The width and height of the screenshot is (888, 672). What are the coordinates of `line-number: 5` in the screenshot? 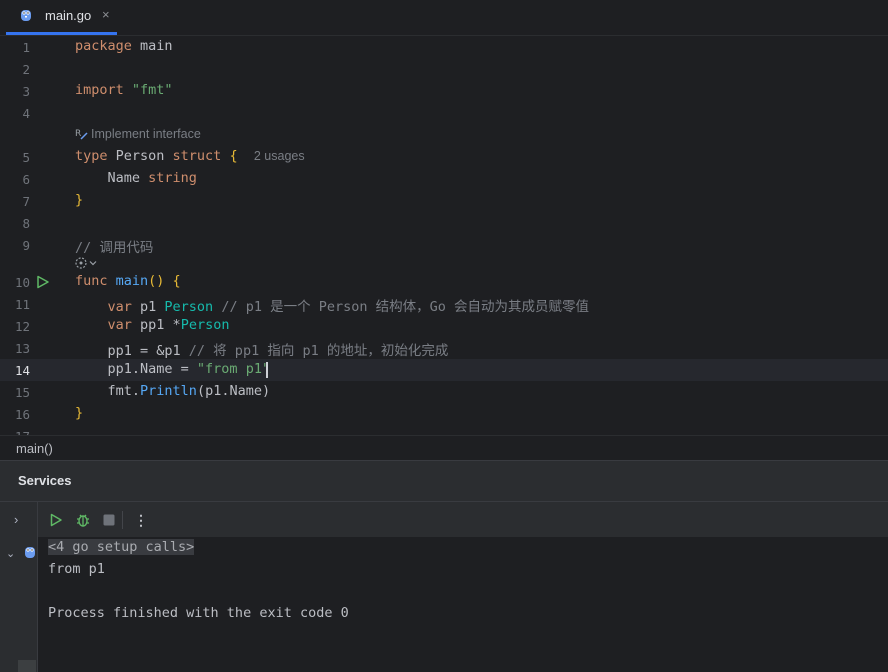 It's located at (26, 157).